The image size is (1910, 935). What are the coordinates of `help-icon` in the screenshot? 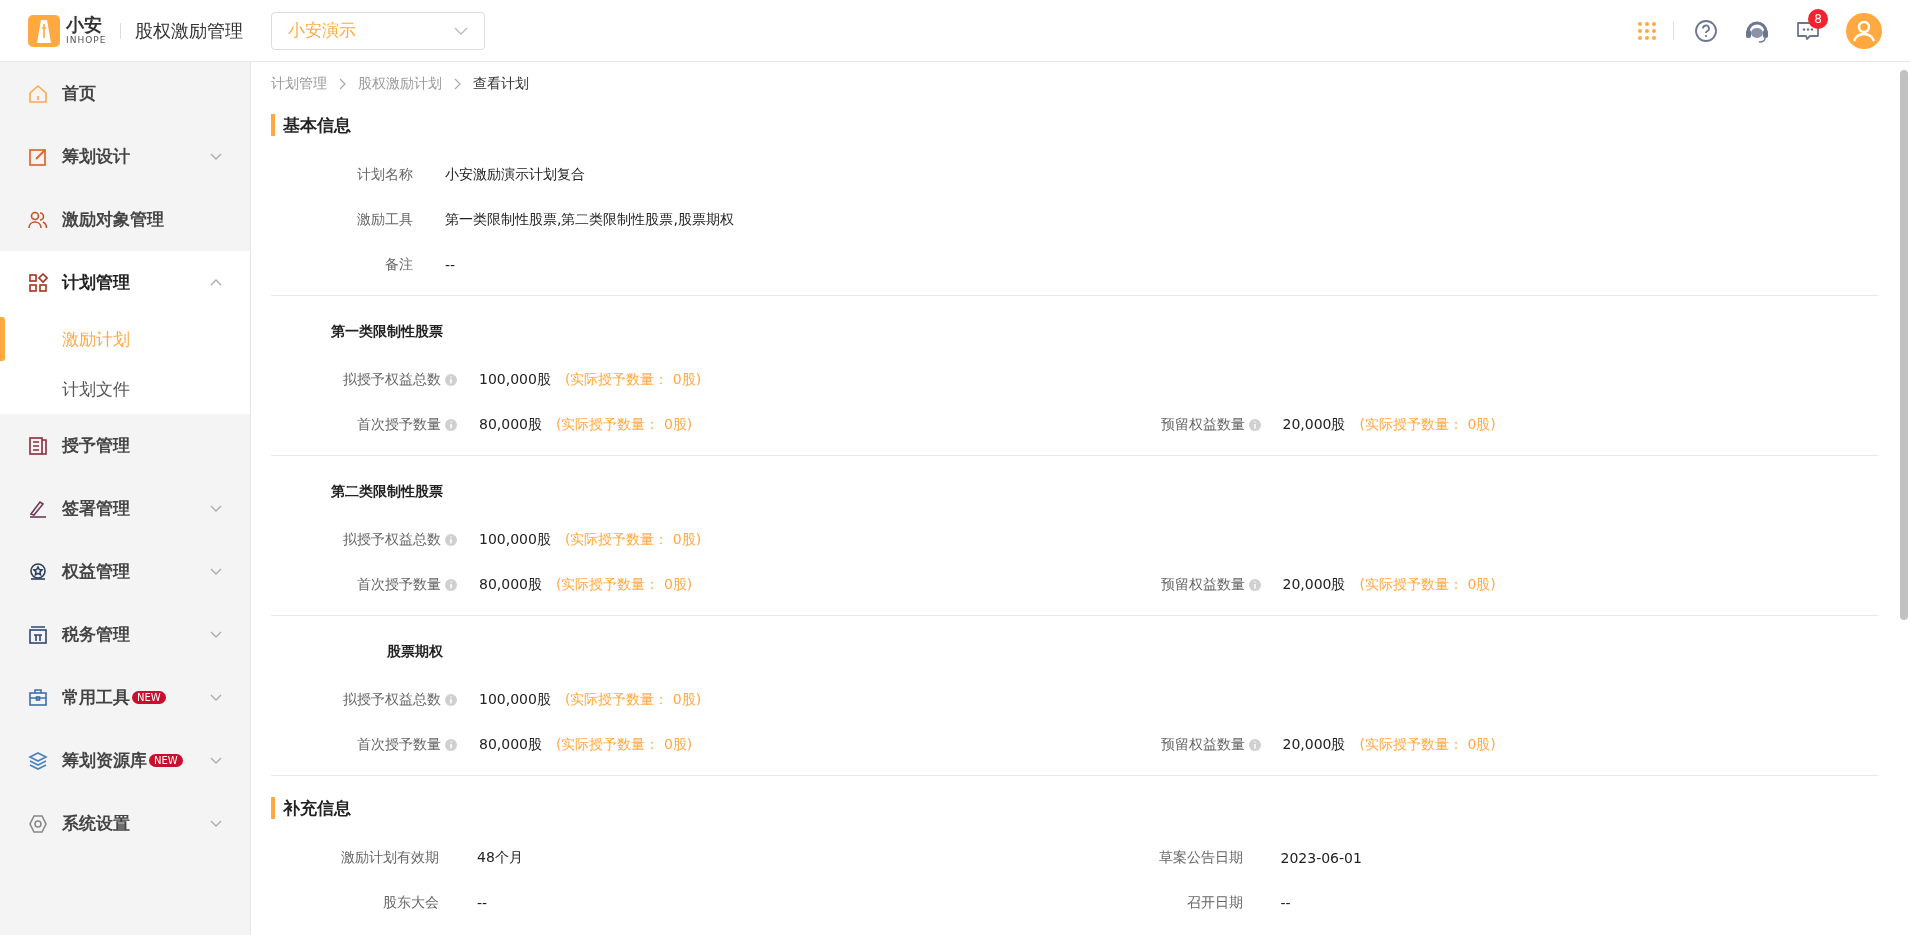 It's located at (1706, 30).